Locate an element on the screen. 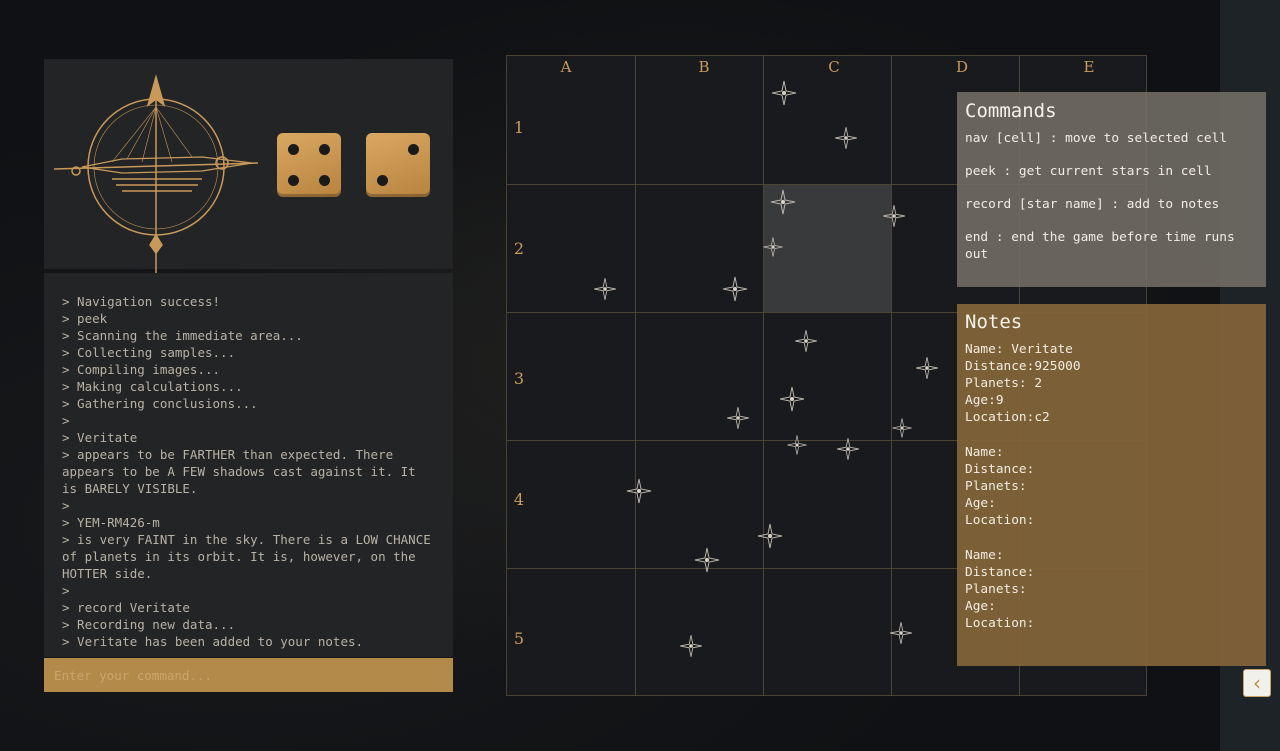 The height and width of the screenshot is (751, 1280). command-end: end : end the game before time runs out is located at coordinates (1100, 246).